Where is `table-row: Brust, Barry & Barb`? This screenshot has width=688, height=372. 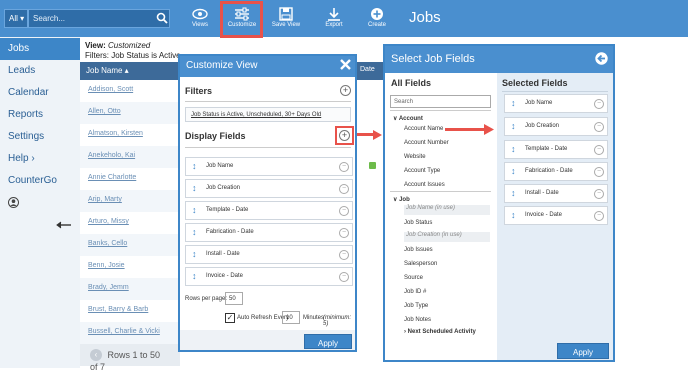
table-row: Brust, Barry & Barb is located at coordinates (130, 311).